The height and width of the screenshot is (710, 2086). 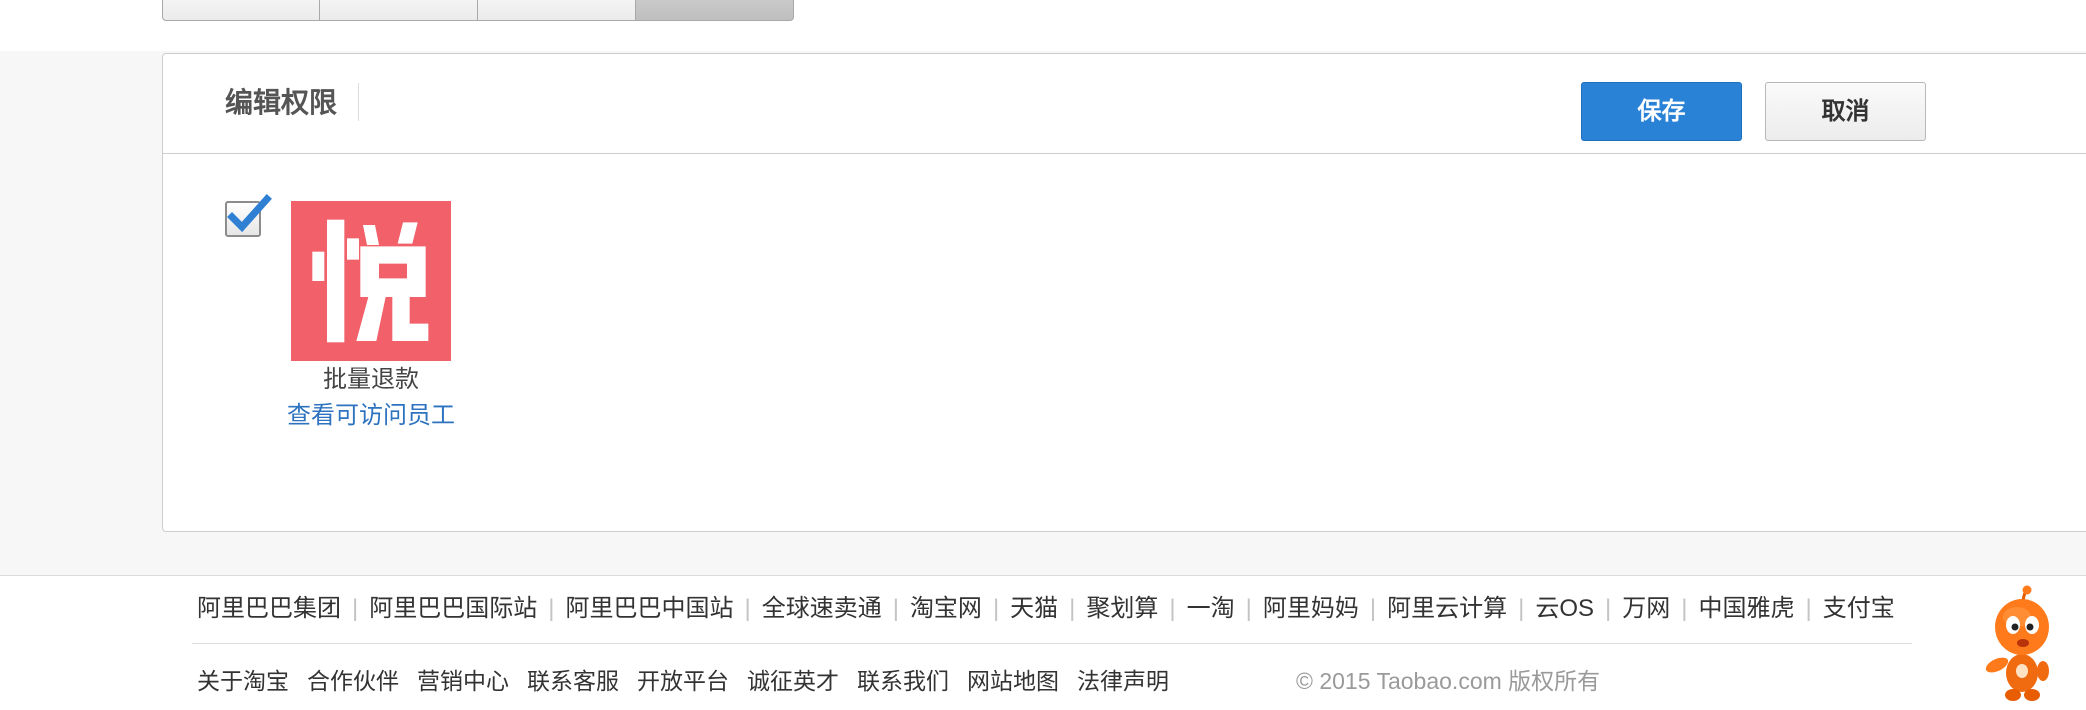 What do you see at coordinates (1661, 111) in the screenshot?
I see `save-button: 保存` at bounding box center [1661, 111].